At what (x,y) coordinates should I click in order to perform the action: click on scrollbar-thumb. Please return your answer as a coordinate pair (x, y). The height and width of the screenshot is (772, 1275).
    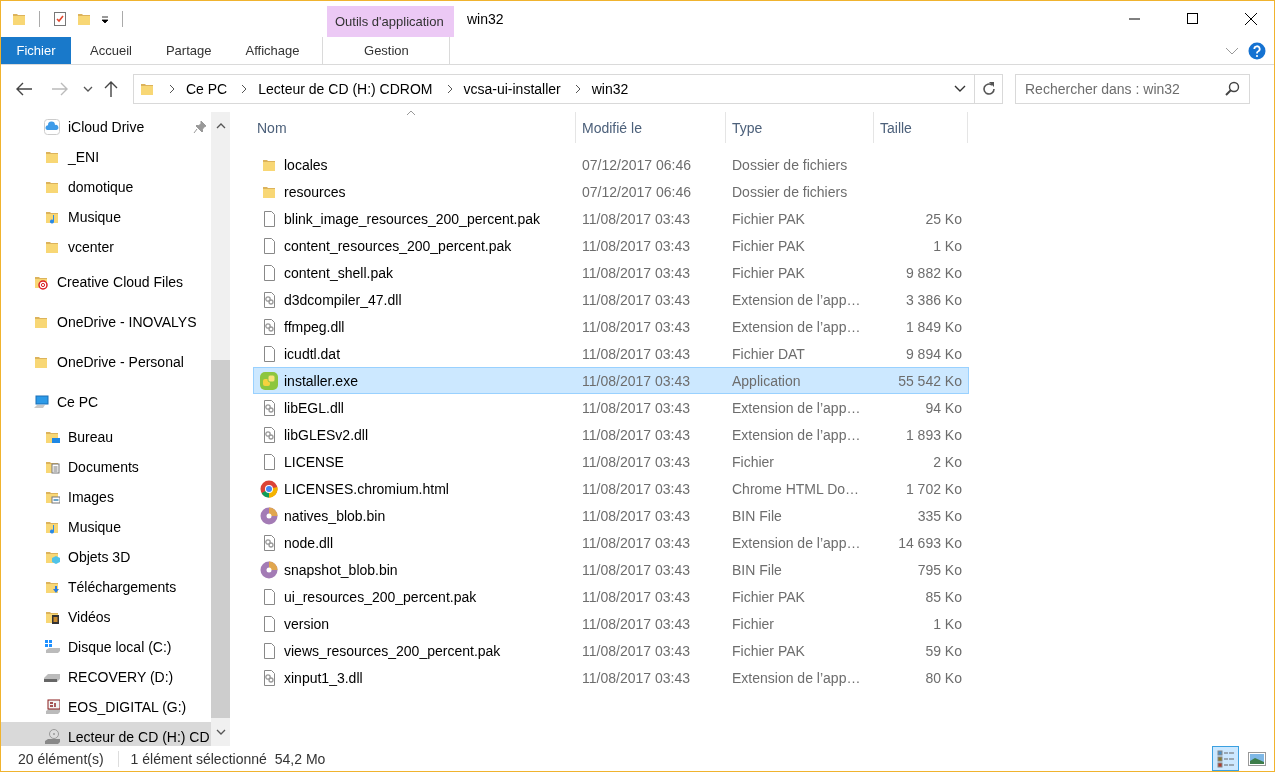
    Looking at the image, I should click on (220, 539).